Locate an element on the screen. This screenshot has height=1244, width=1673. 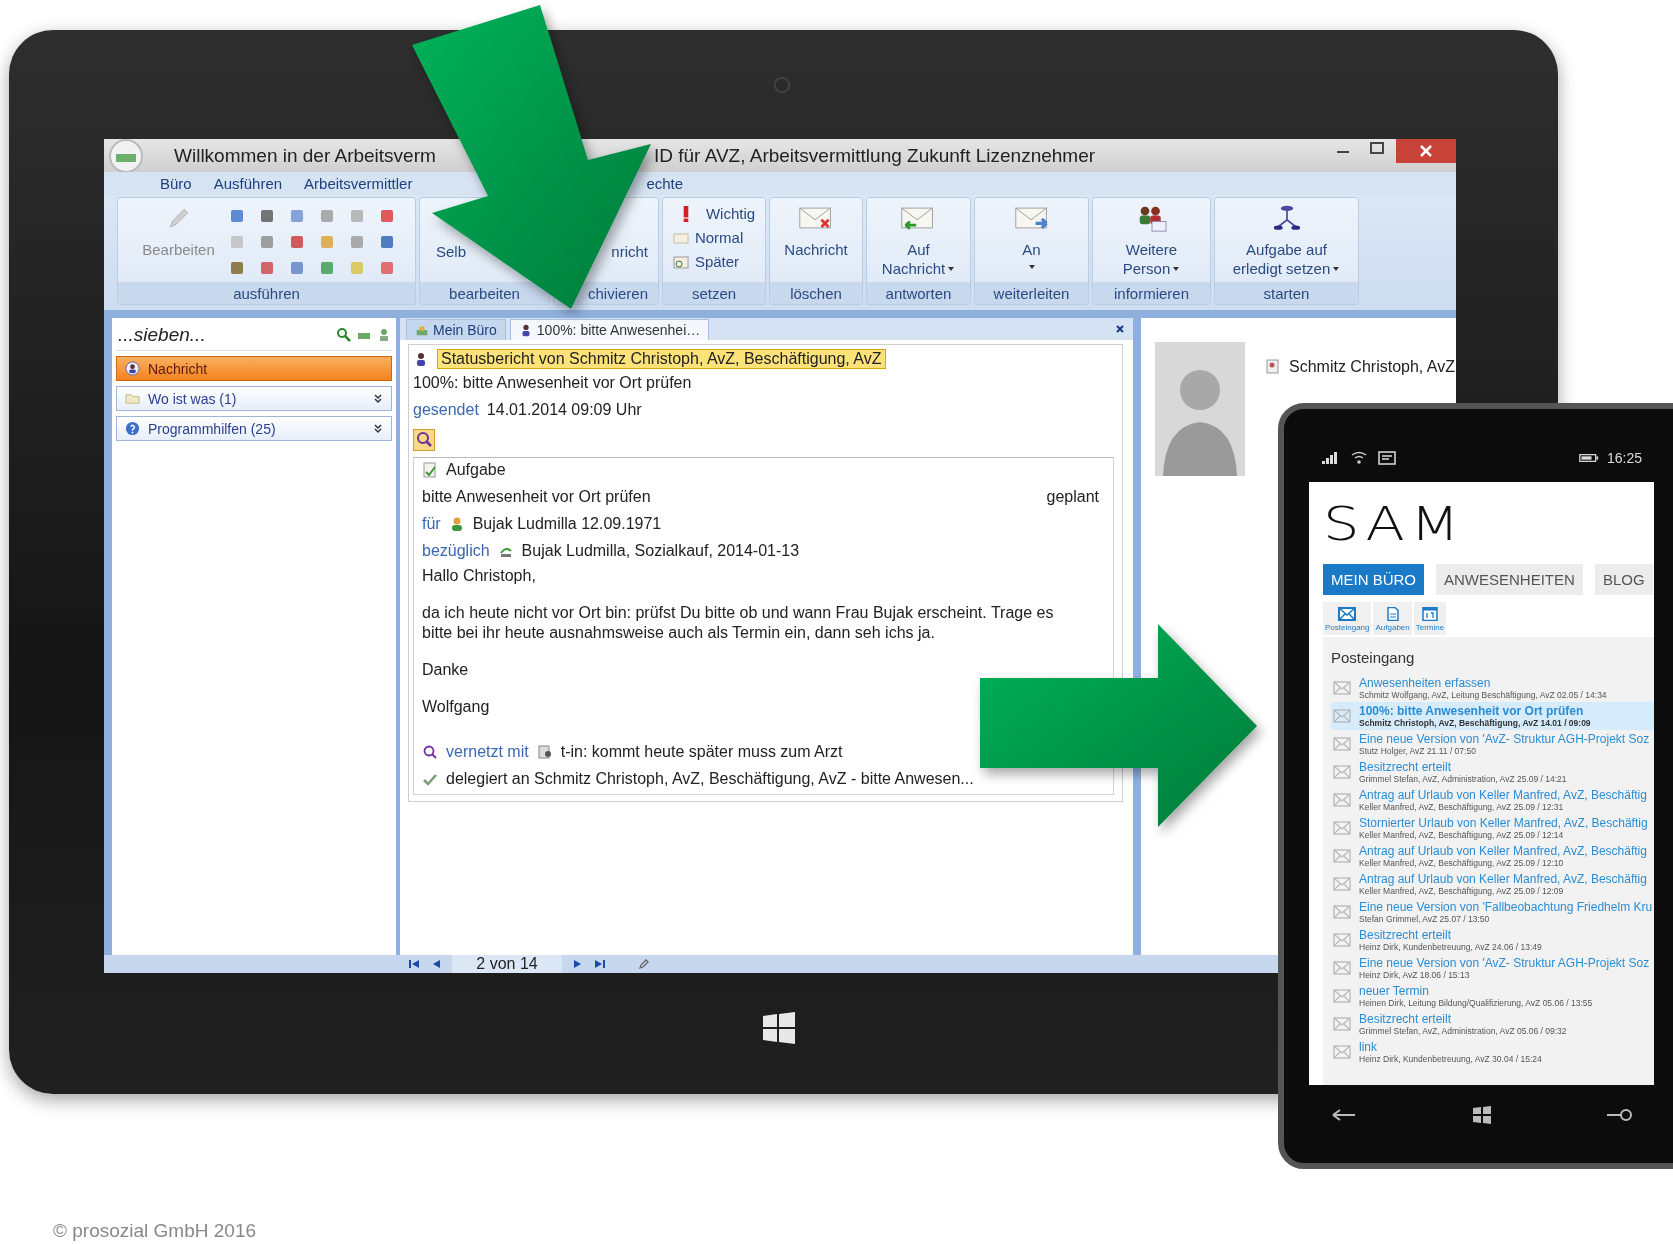
folder-icon is located at coordinates (132, 398).